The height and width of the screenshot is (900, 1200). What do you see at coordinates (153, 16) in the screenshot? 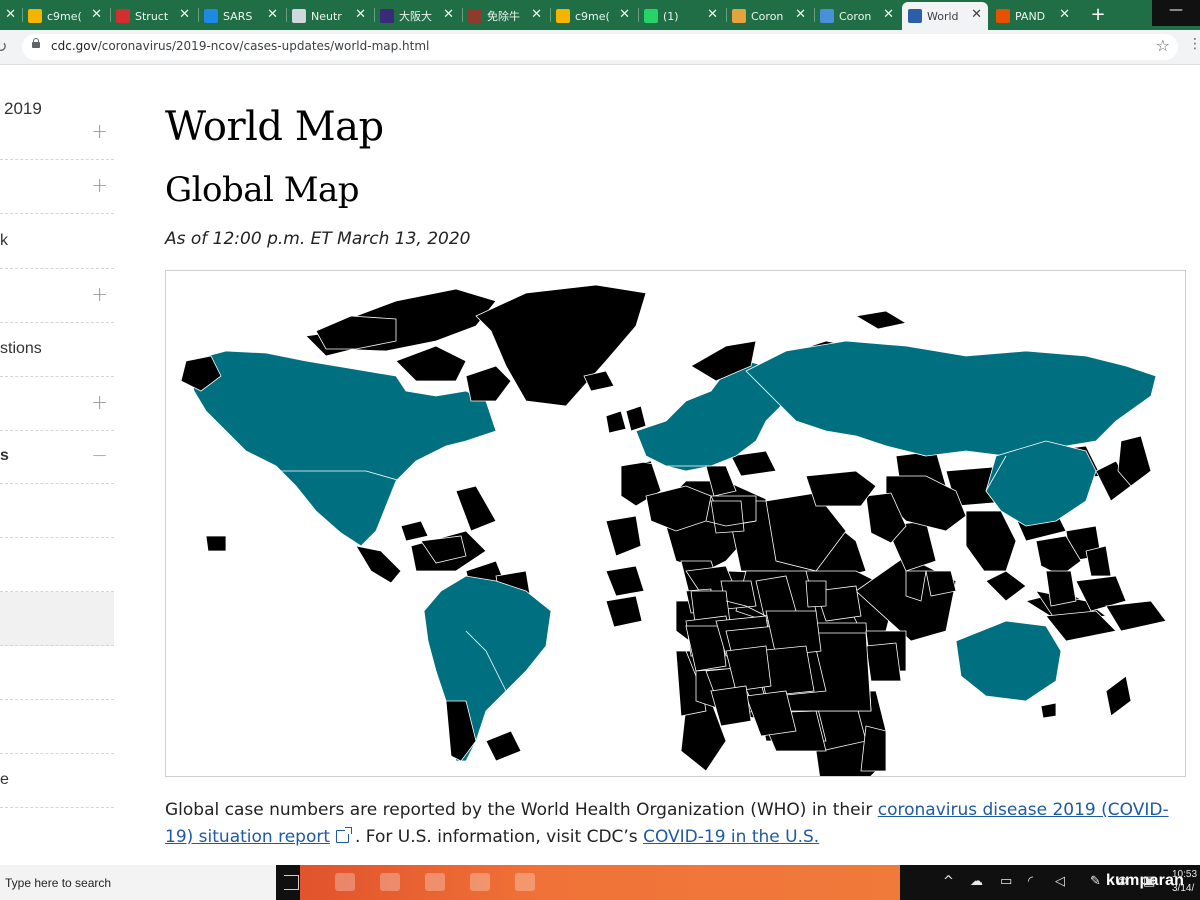
I see `browser-tab: Struct ✕` at bounding box center [153, 16].